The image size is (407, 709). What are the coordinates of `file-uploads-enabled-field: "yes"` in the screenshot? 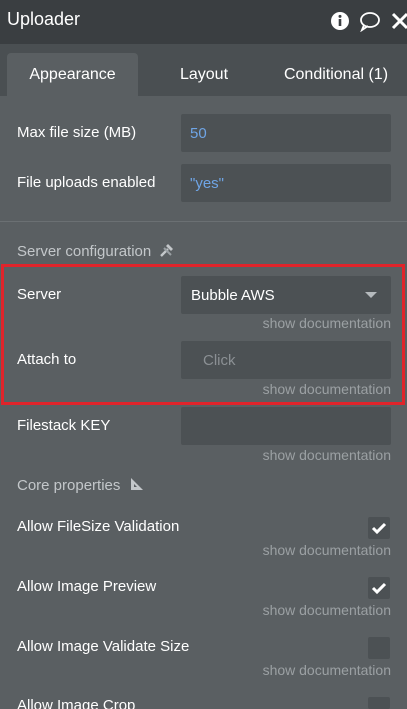 It's located at (286, 183).